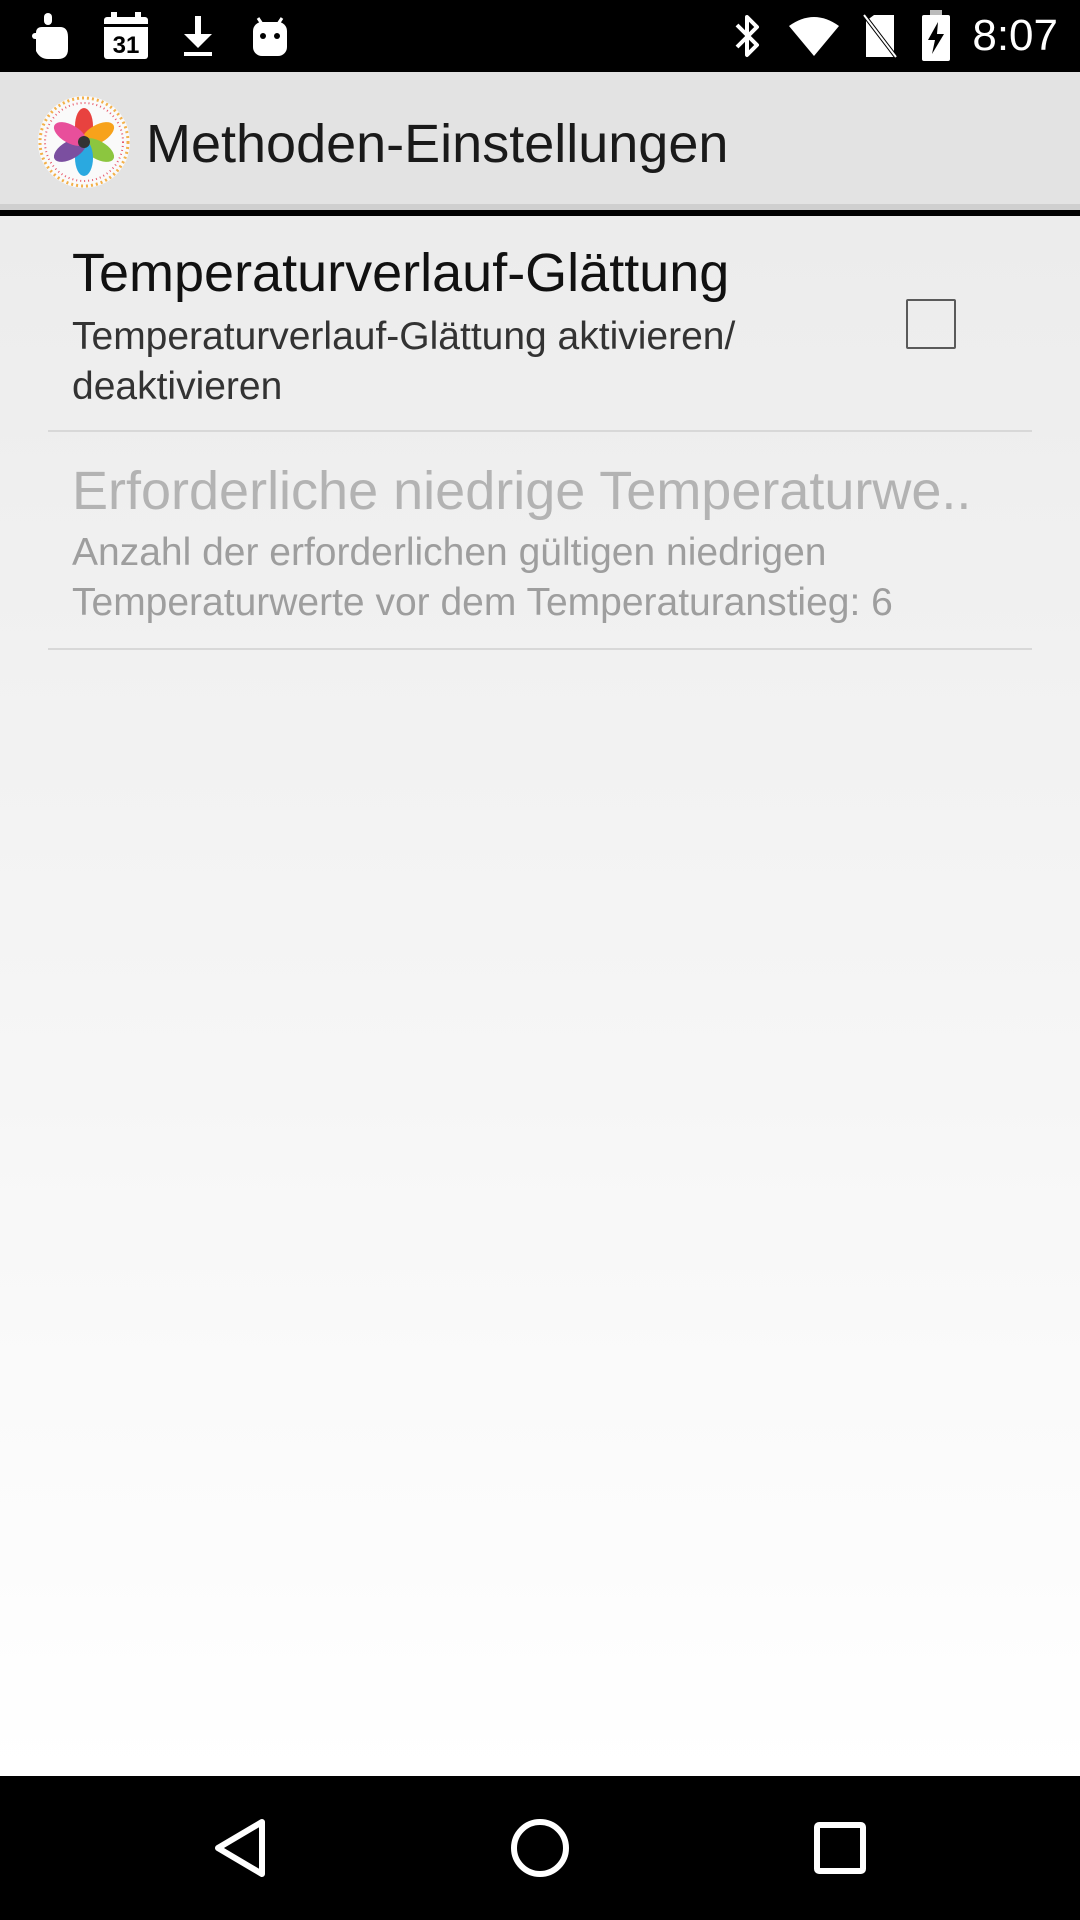  What do you see at coordinates (840, 1848) in the screenshot?
I see `recents-icon` at bounding box center [840, 1848].